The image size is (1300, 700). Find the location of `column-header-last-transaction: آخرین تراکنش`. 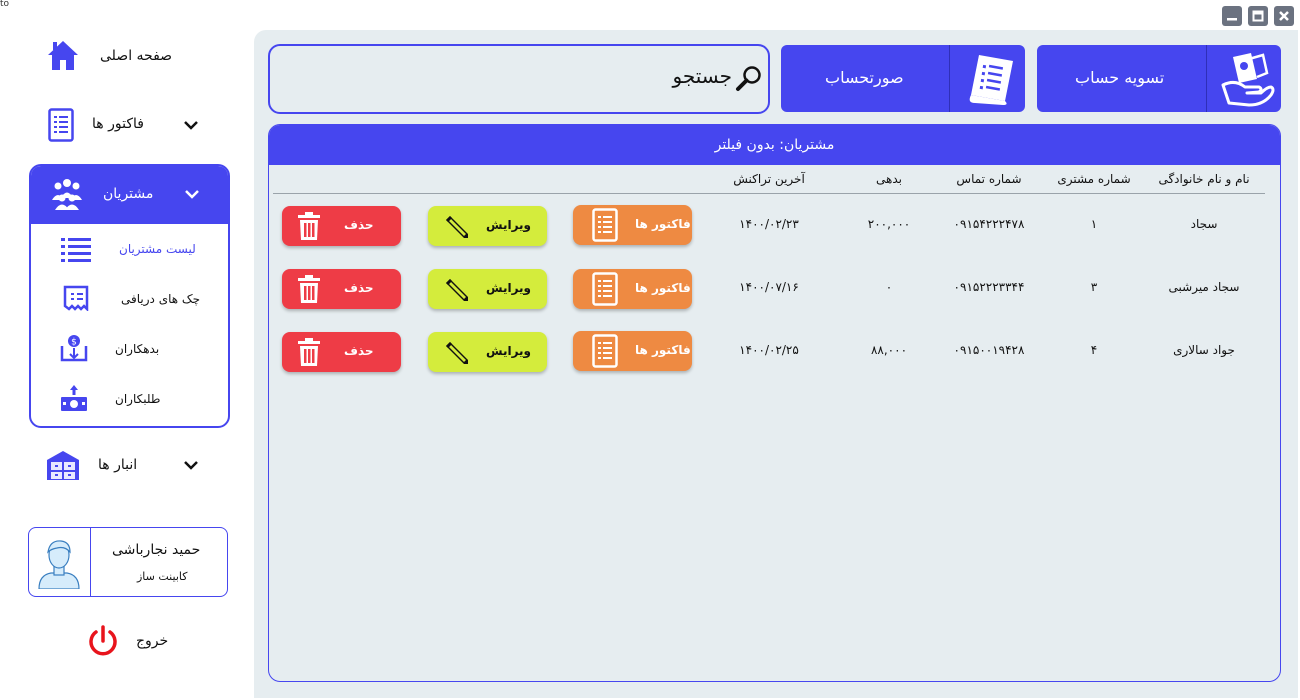

column-header-last-transaction: آخرین تراکنش is located at coordinates (769, 179).